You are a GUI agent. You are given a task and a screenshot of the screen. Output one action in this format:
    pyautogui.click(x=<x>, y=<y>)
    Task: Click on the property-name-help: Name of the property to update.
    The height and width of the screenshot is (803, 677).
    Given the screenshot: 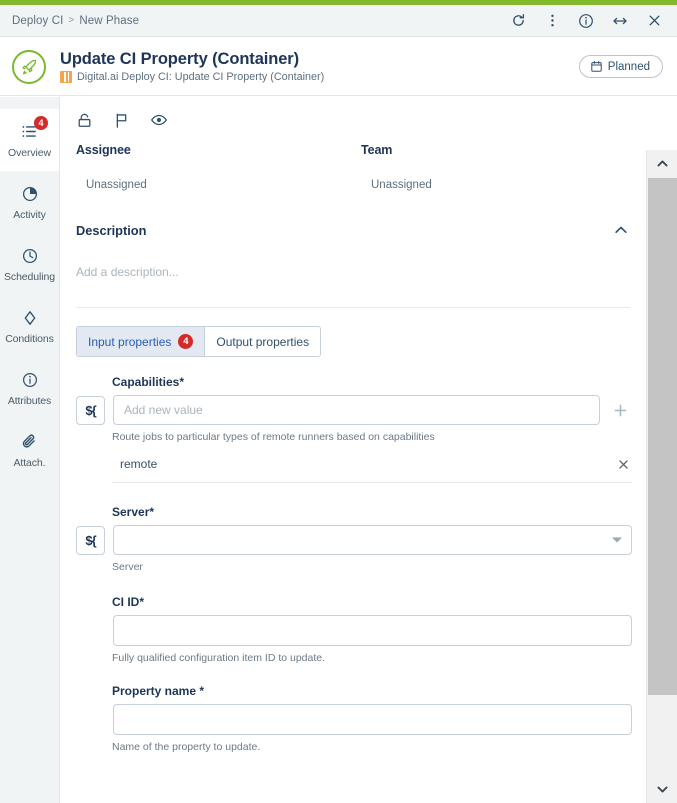 What is the action you would take?
    pyautogui.click(x=186, y=747)
    